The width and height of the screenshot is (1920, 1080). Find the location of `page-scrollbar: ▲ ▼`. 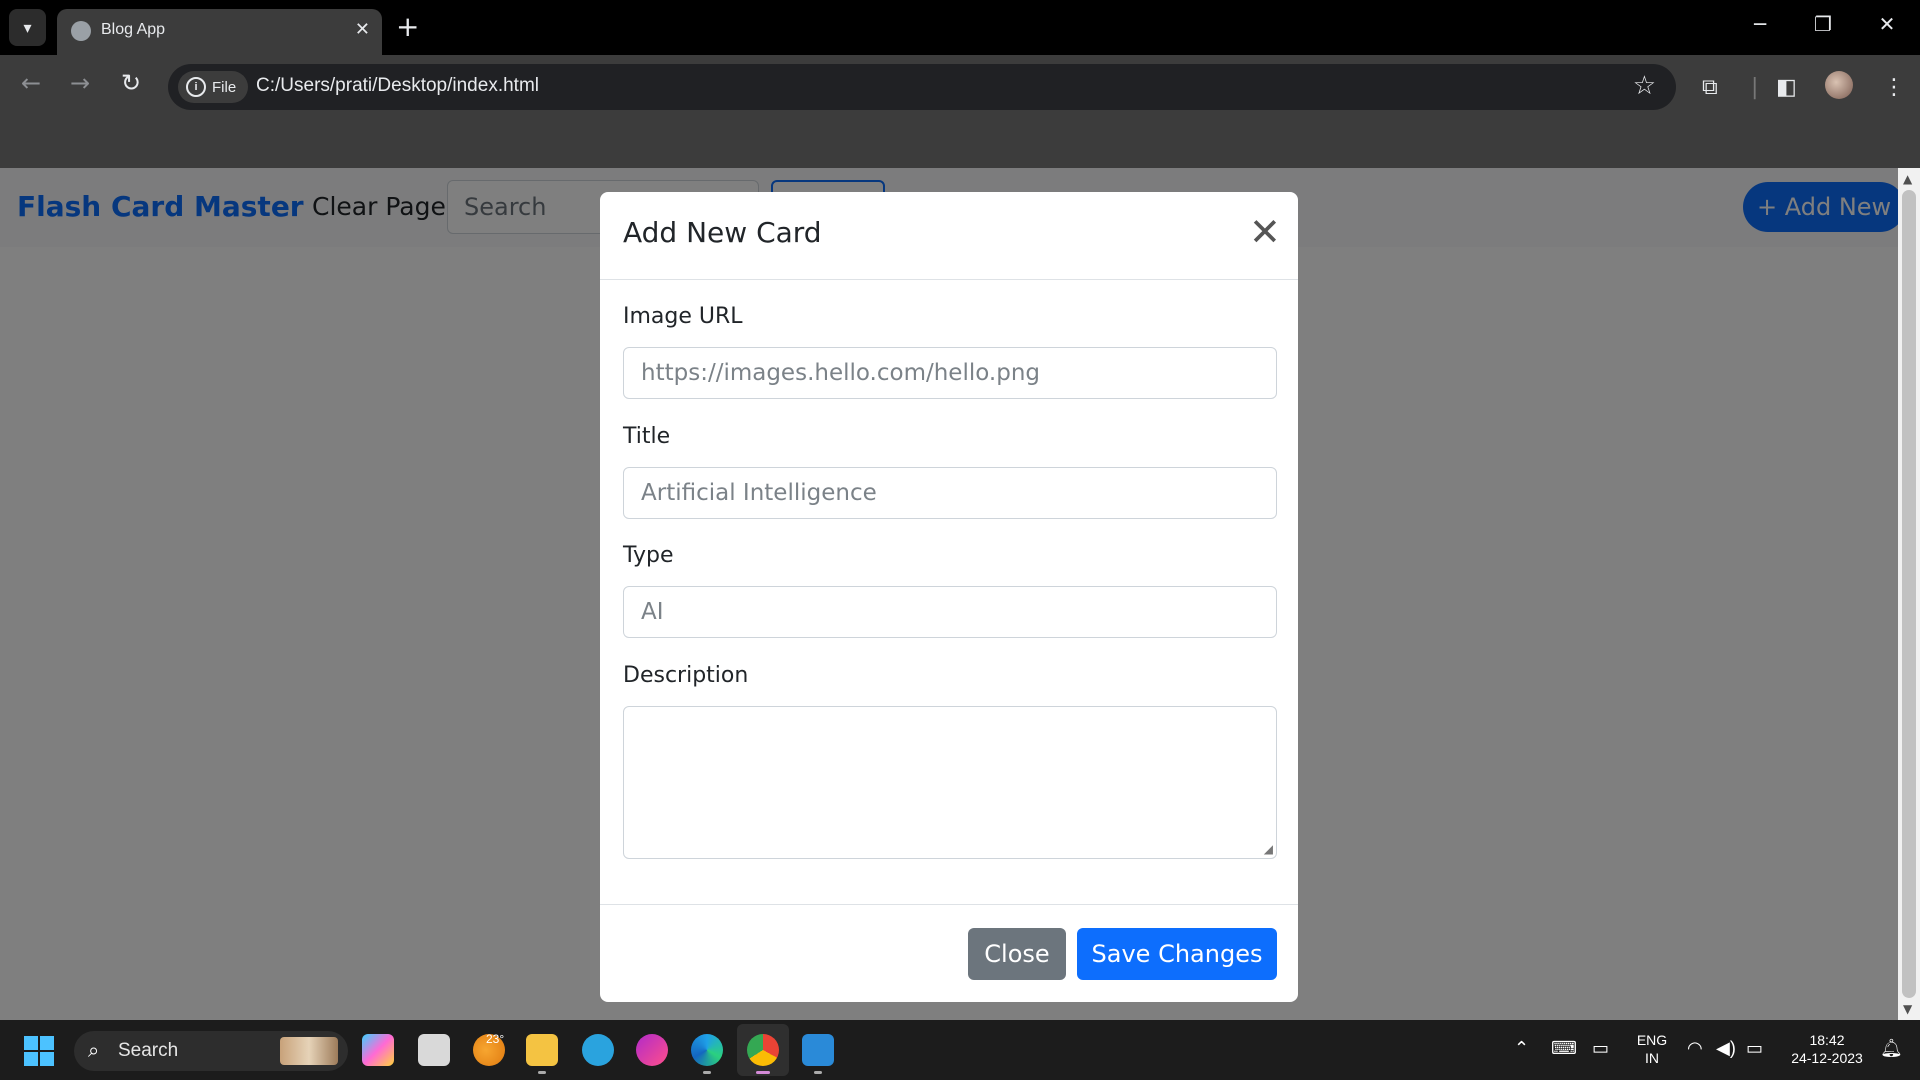

page-scrollbar: ▲ ▼ is located at coordinates (1909, 594).